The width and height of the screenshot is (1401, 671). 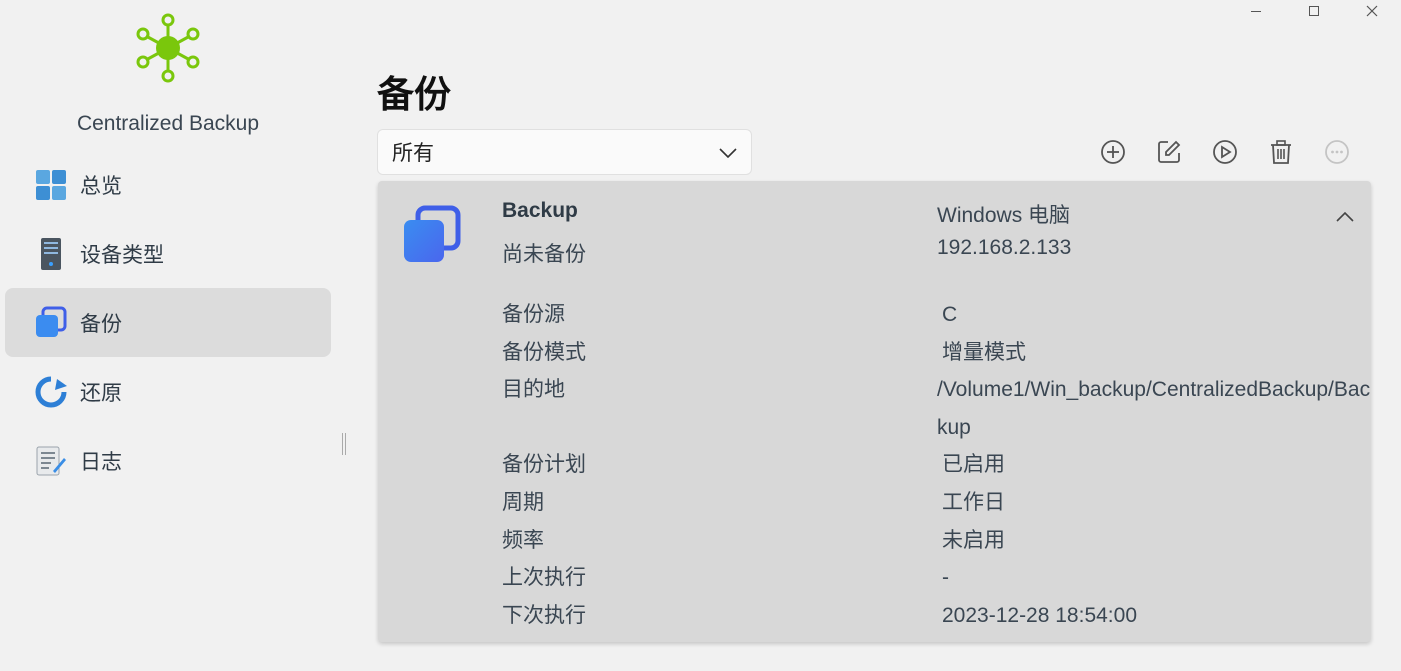 What do you see at coordinates (1169, 152) in the screenshot?
I see `edit-icon` at bounding box center [1169, 152].